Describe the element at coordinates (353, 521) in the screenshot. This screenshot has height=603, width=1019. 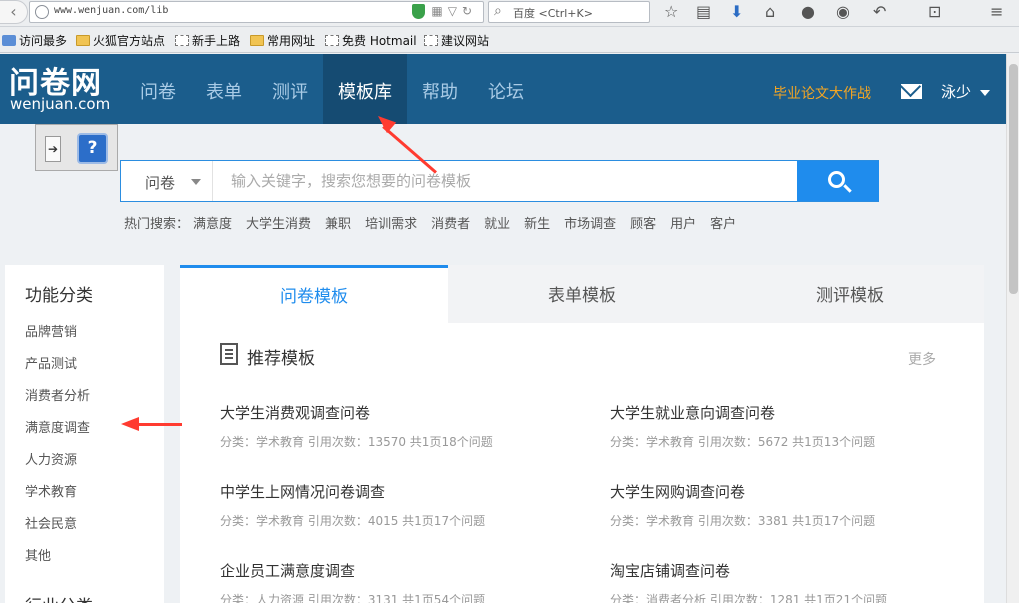
I see `template-meta: 分类：学术教育 引用次数：4015 共1页17个问题` at that location.